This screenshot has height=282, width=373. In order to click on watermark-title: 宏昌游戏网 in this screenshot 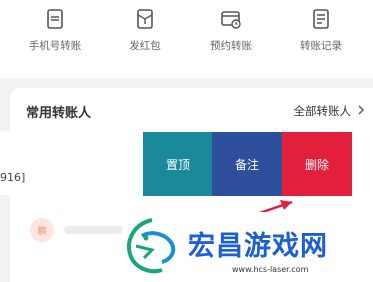, I will do `click(258, 246)`.